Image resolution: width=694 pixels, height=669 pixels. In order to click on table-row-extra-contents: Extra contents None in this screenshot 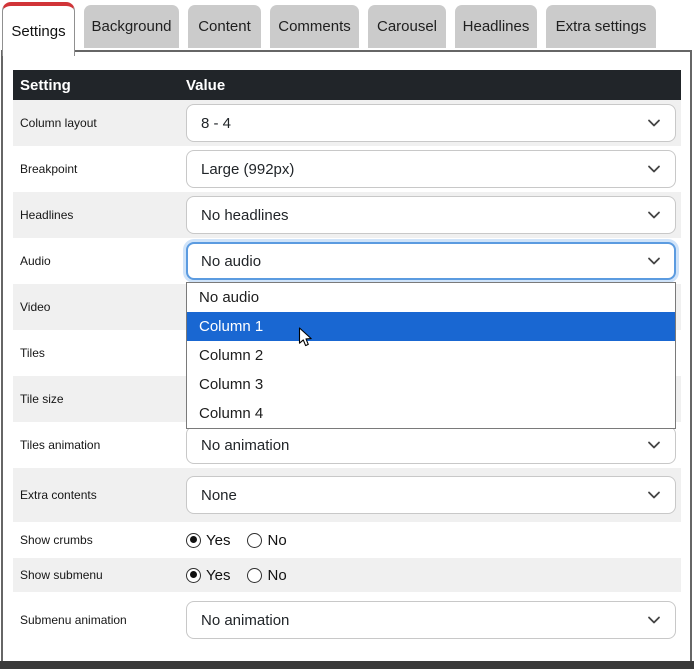, I will do `click(347, 495)`.